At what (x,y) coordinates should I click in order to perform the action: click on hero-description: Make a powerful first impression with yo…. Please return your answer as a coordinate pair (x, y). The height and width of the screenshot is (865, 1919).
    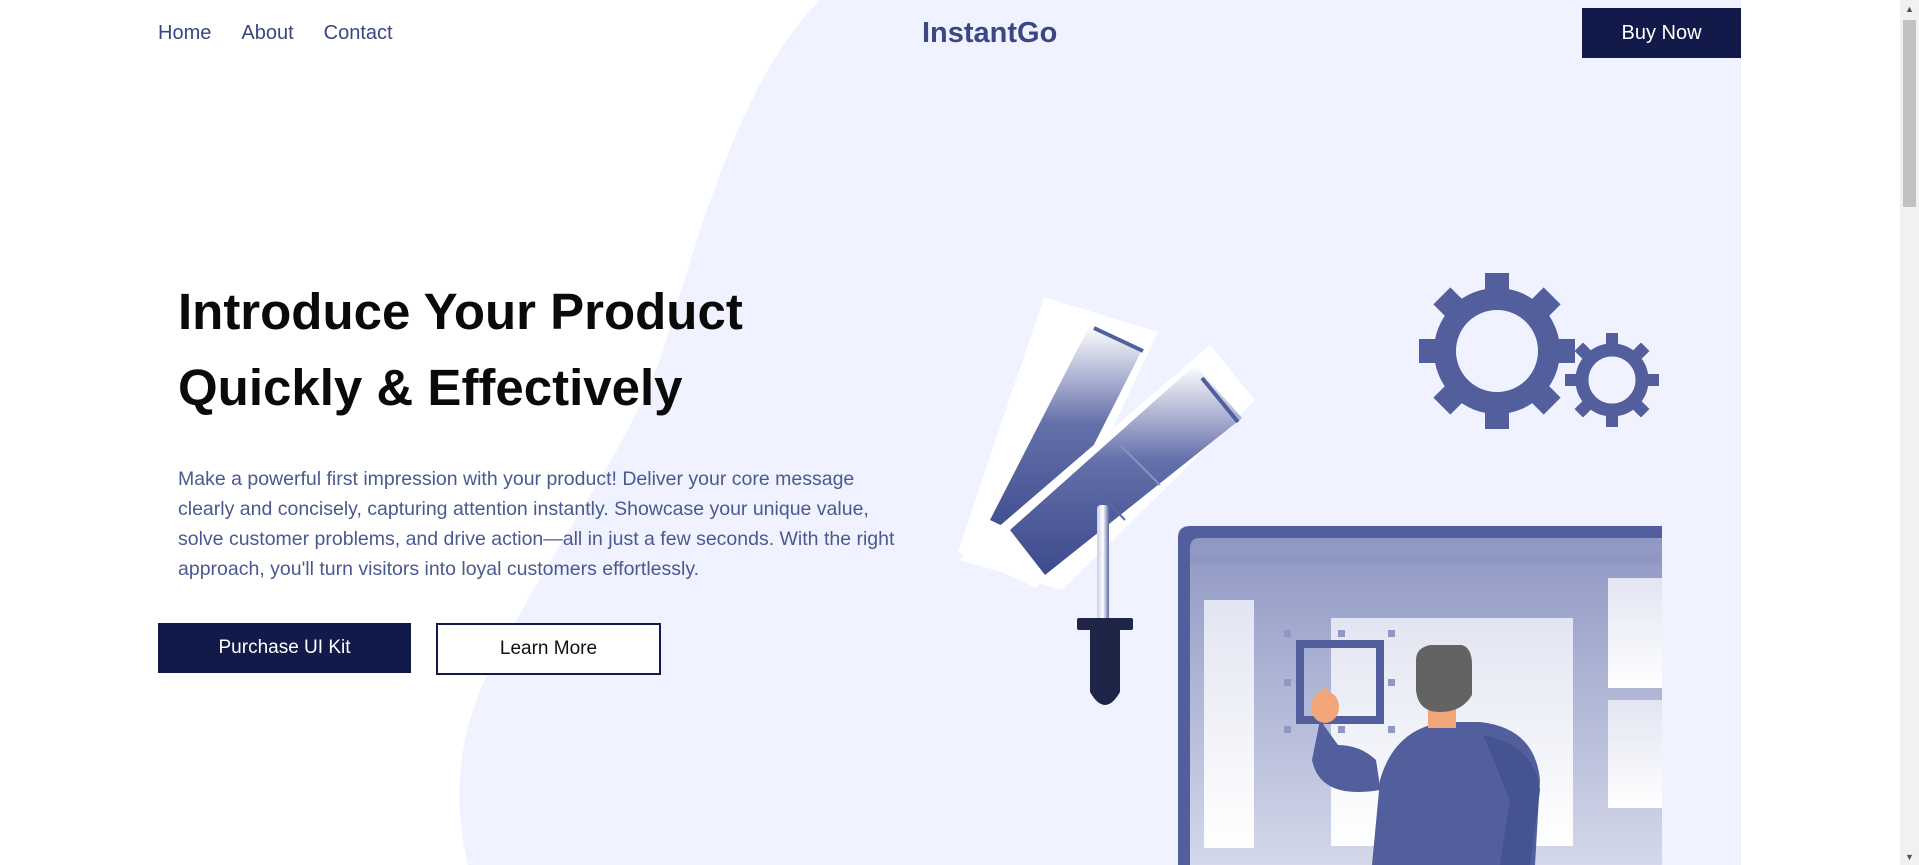
    Looking at the image, I should click on (536, 524).